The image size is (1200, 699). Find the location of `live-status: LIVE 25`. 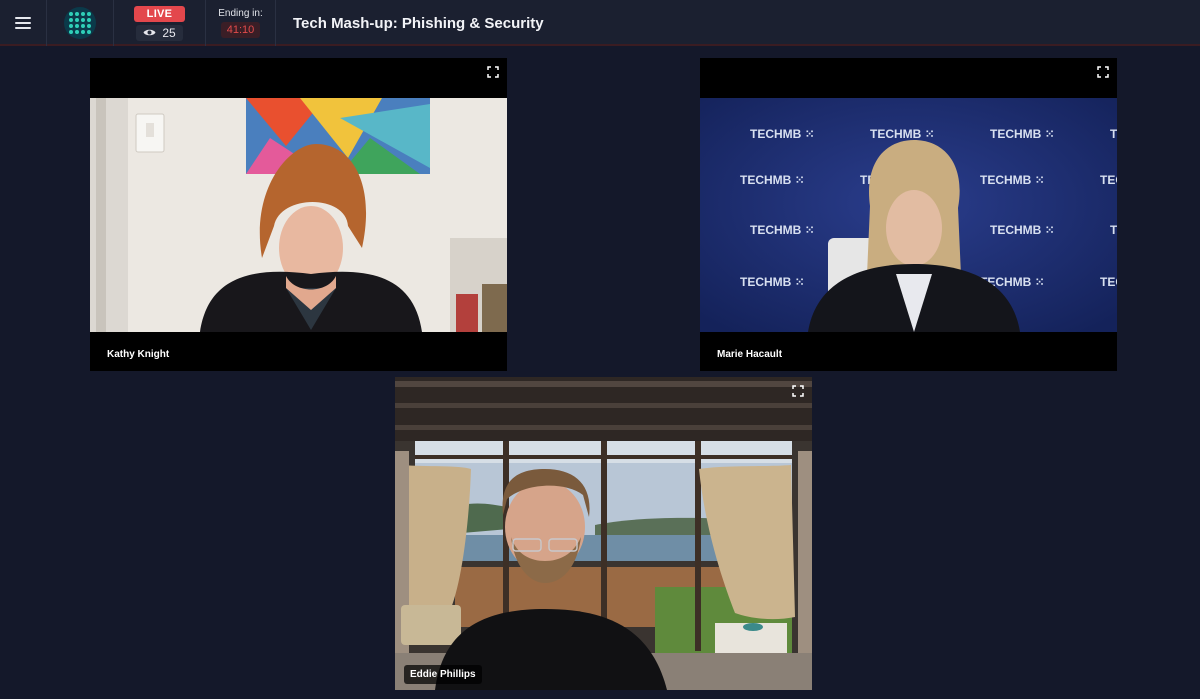

live-status: LIVE 25 is located at coordinates (160, 23).